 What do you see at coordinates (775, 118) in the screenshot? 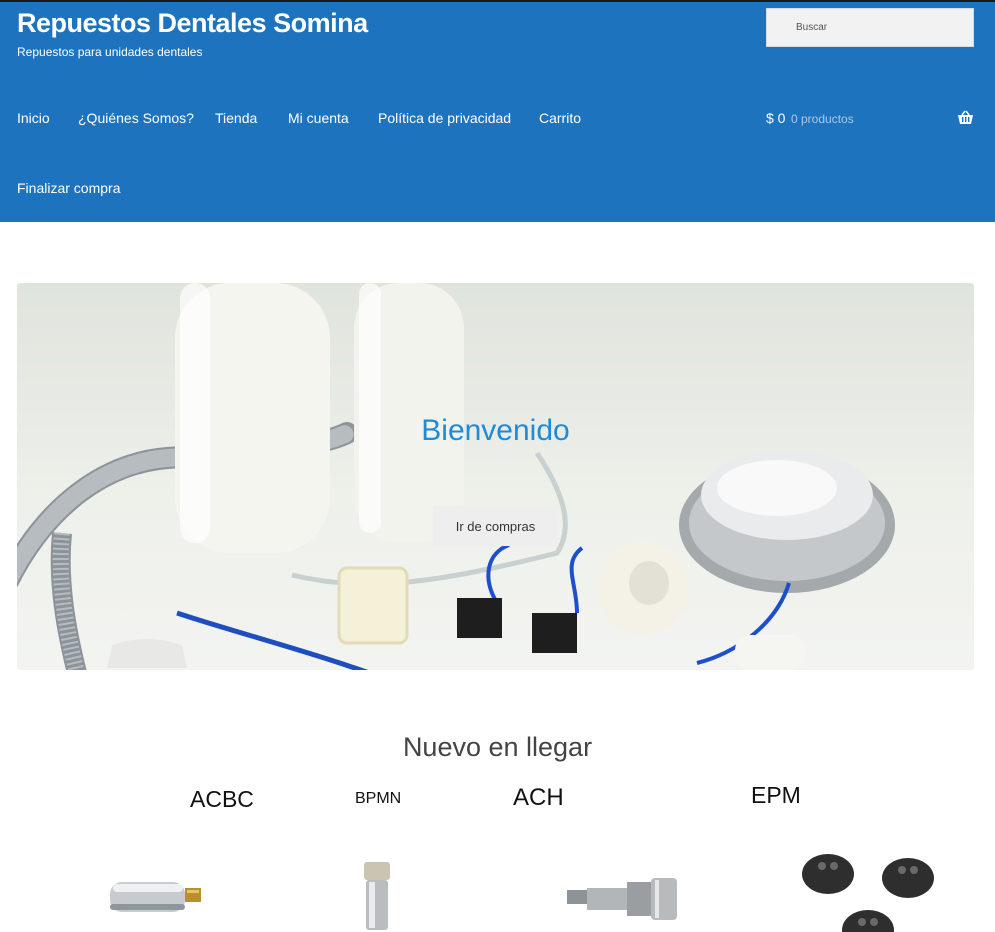
I see `cart-total: $ 0` at bounding box center [775, 118].